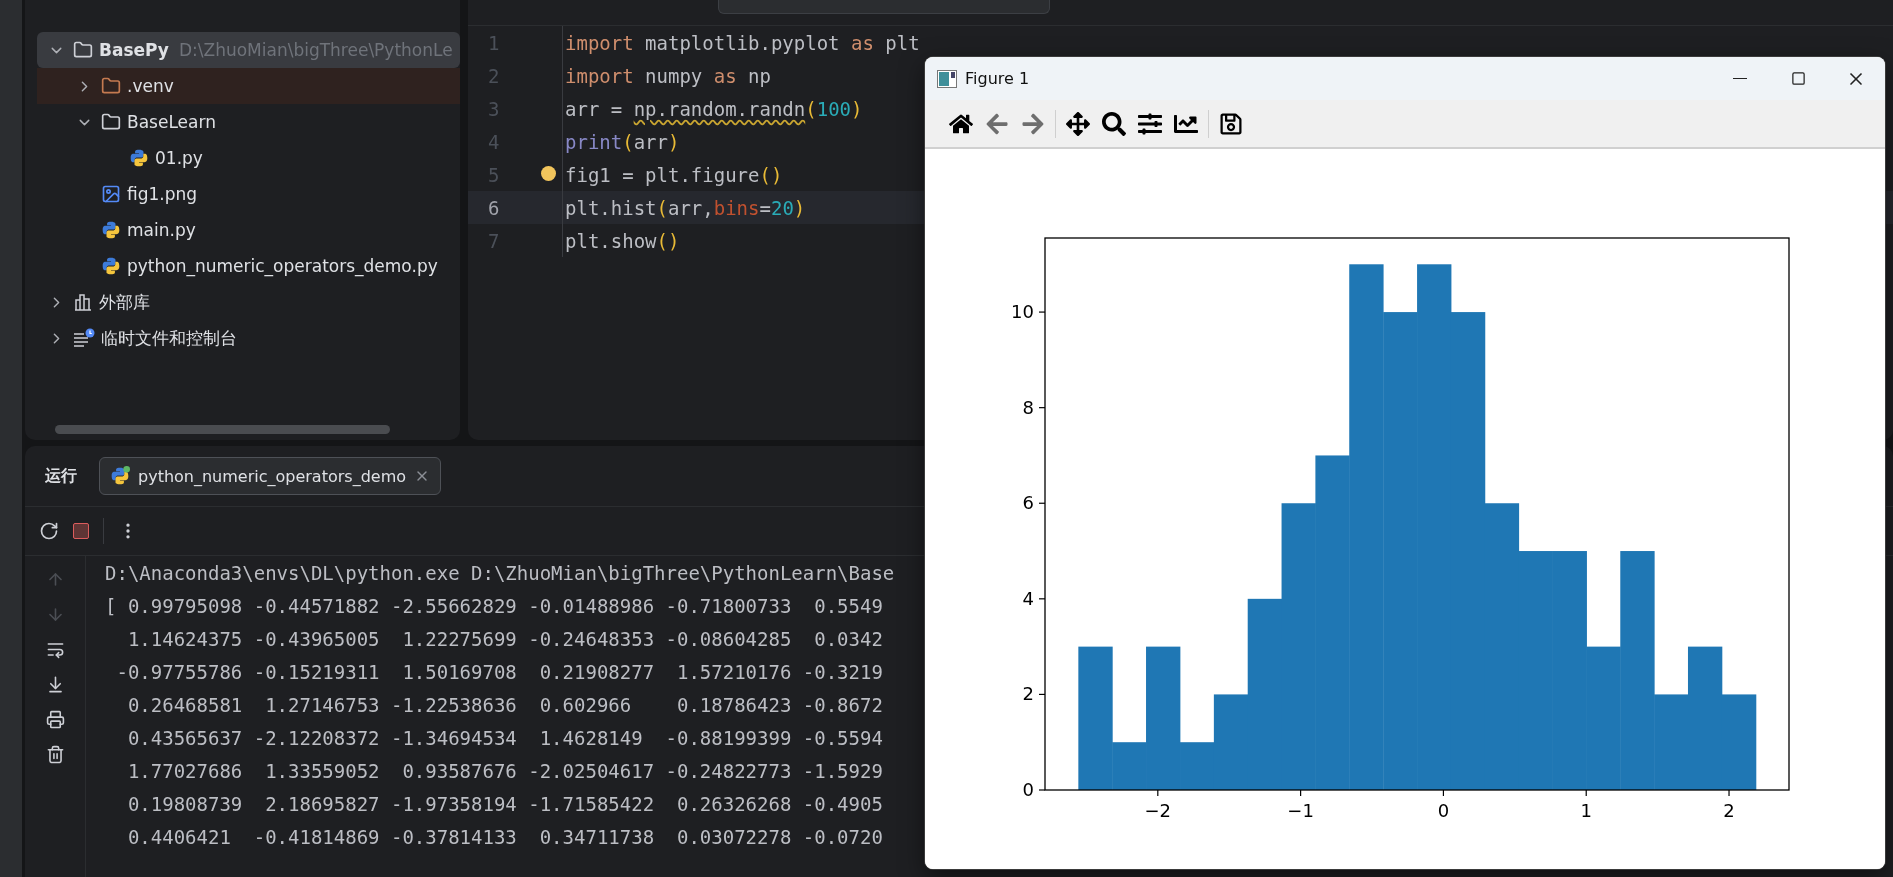 The image size is (1893, 877). What do you see at coordinates (505, 738) in the screenshot?
I see `console-line: 0.43565637 -2.12208372 -1.34694534 1.4628149 -0.88199399 -0.5594` at bounding box center [505, 738].